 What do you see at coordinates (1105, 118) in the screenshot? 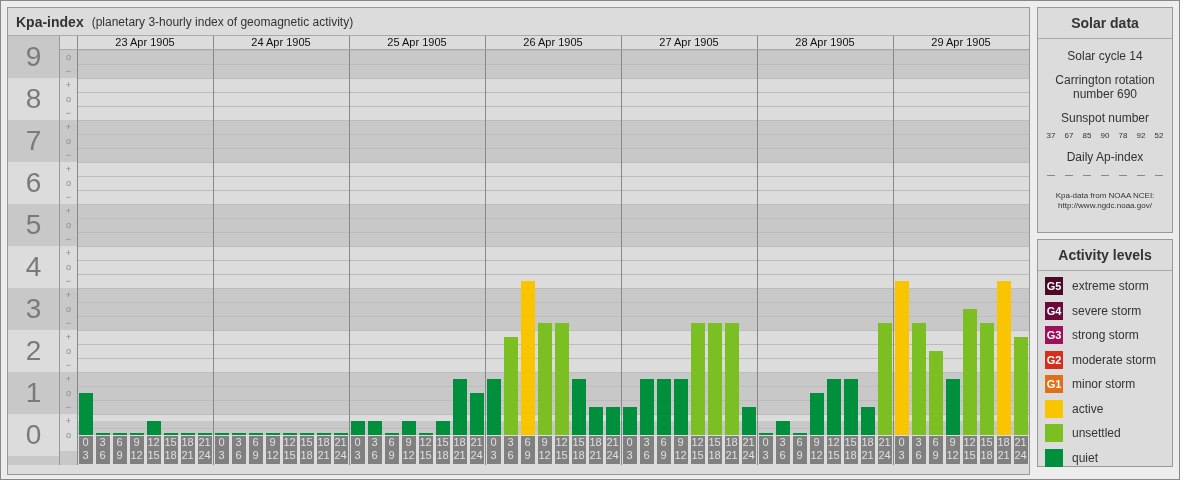
I see `sunspot-title: Sunspot number` at bounding box center [1105, 118].